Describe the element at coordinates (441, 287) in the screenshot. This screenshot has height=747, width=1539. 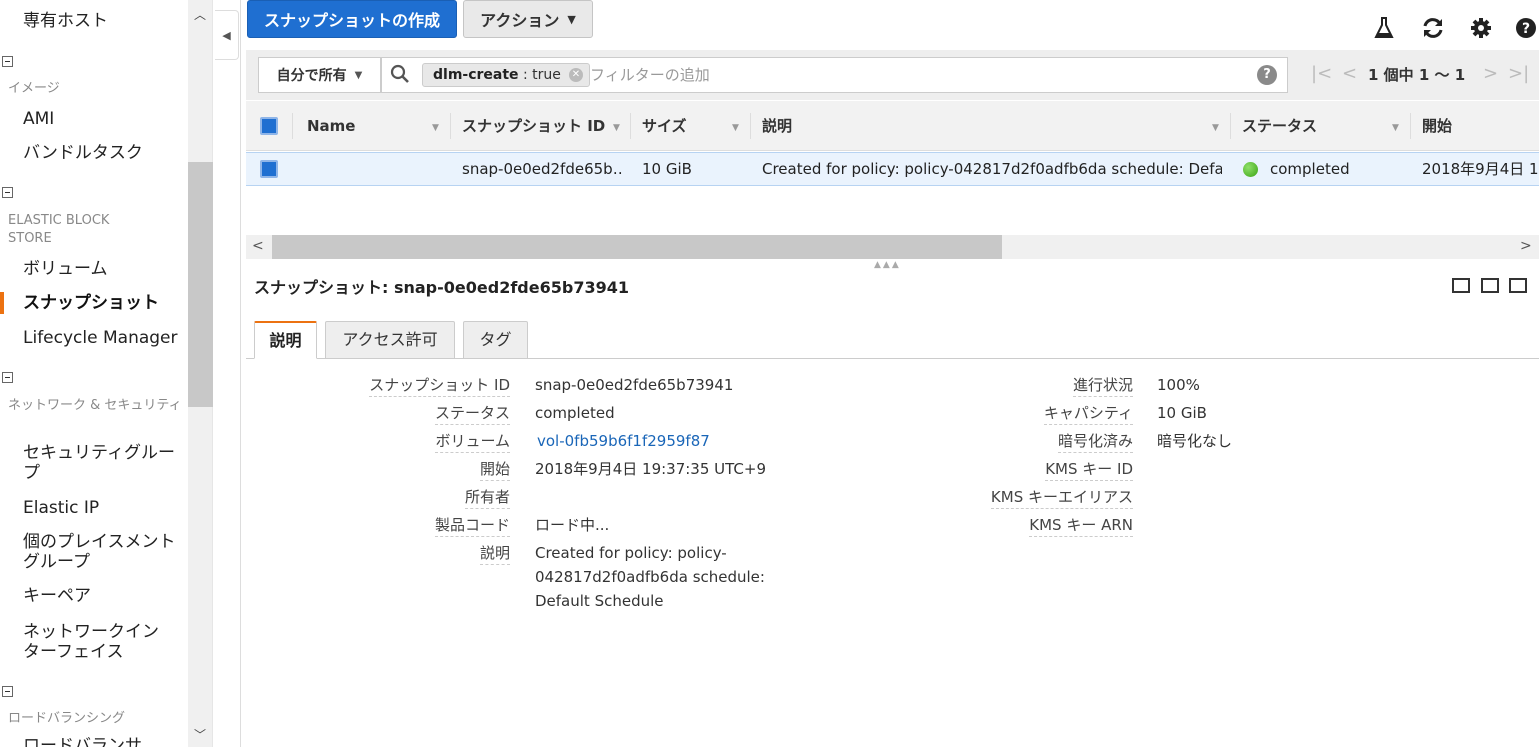
I see `detail-title: スナップショット: snap-0e0ed2fde65b73941` at that location.